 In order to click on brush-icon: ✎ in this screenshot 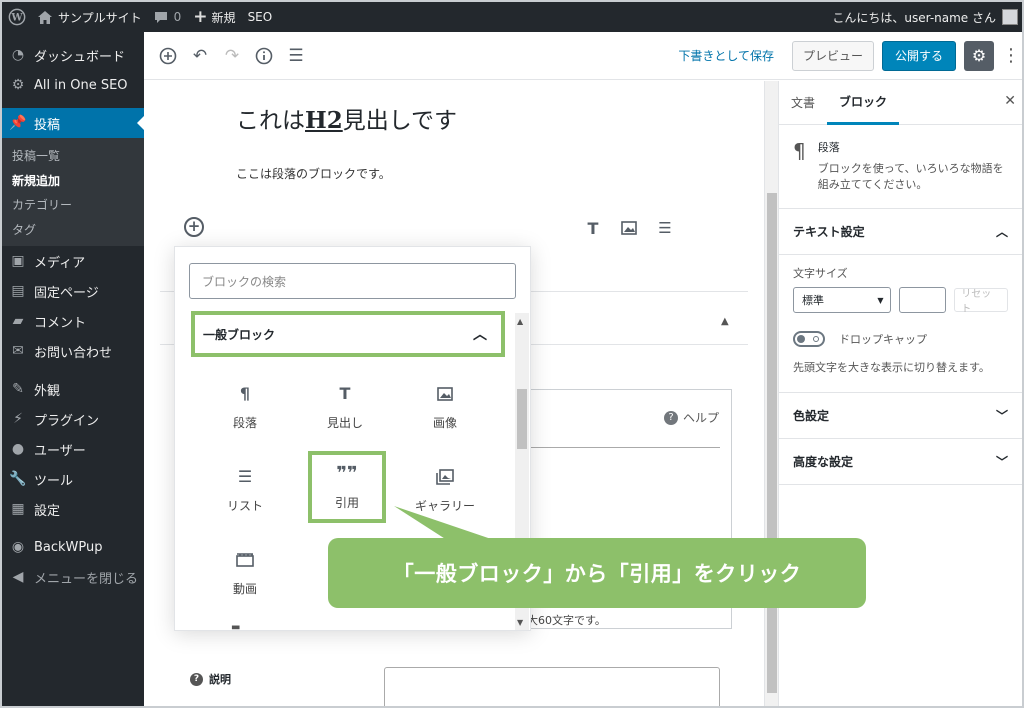, I will do `click(18, 389)`.